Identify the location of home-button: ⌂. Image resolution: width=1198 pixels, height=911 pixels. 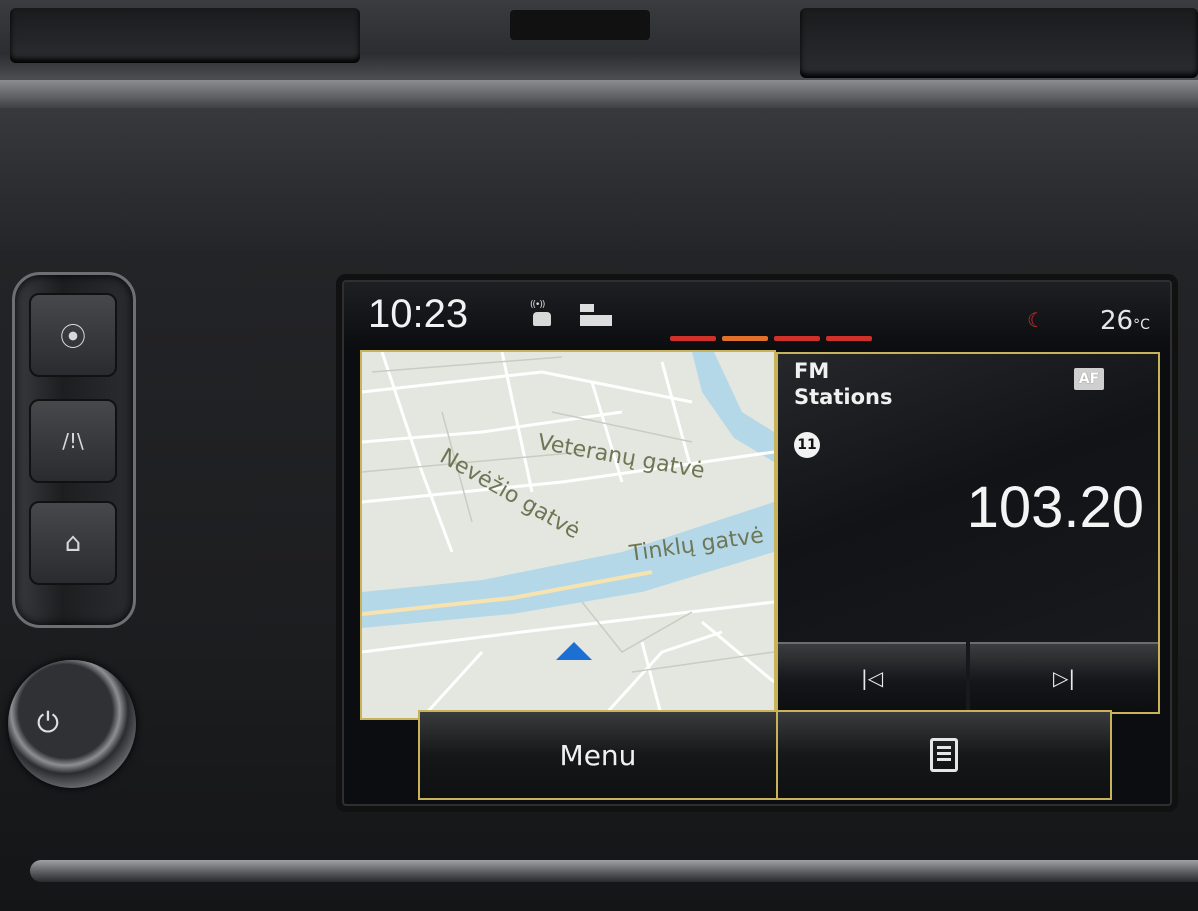
(73, 543).